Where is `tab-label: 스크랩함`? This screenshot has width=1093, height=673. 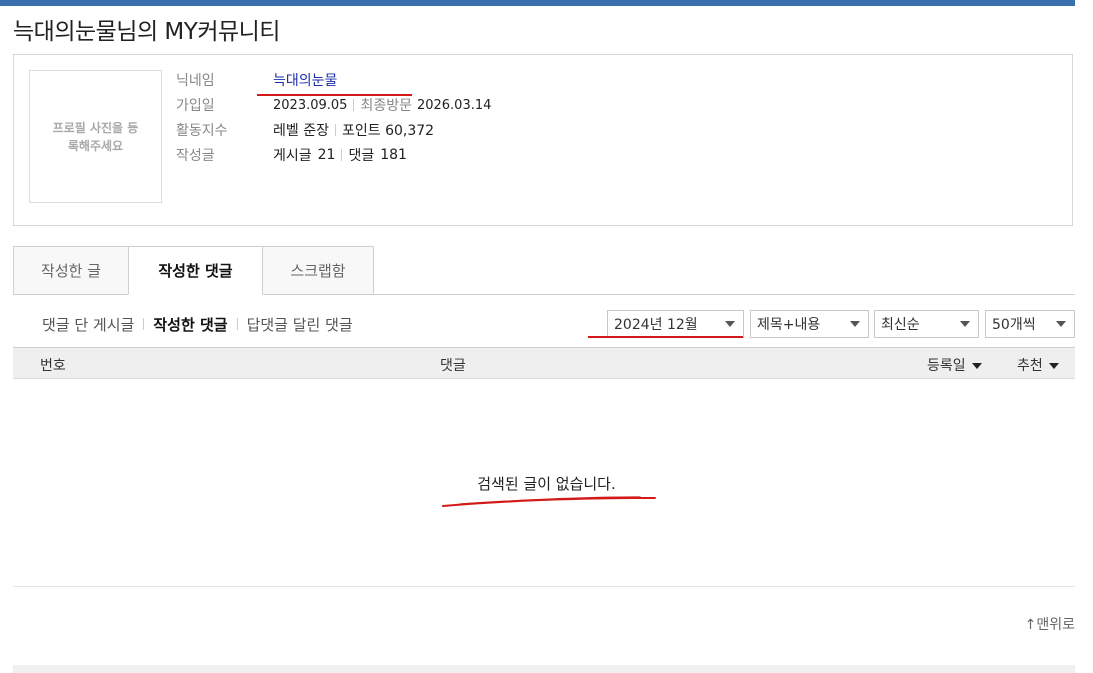 tab-label: 스크랩함 is located at coordinates (318, 271).